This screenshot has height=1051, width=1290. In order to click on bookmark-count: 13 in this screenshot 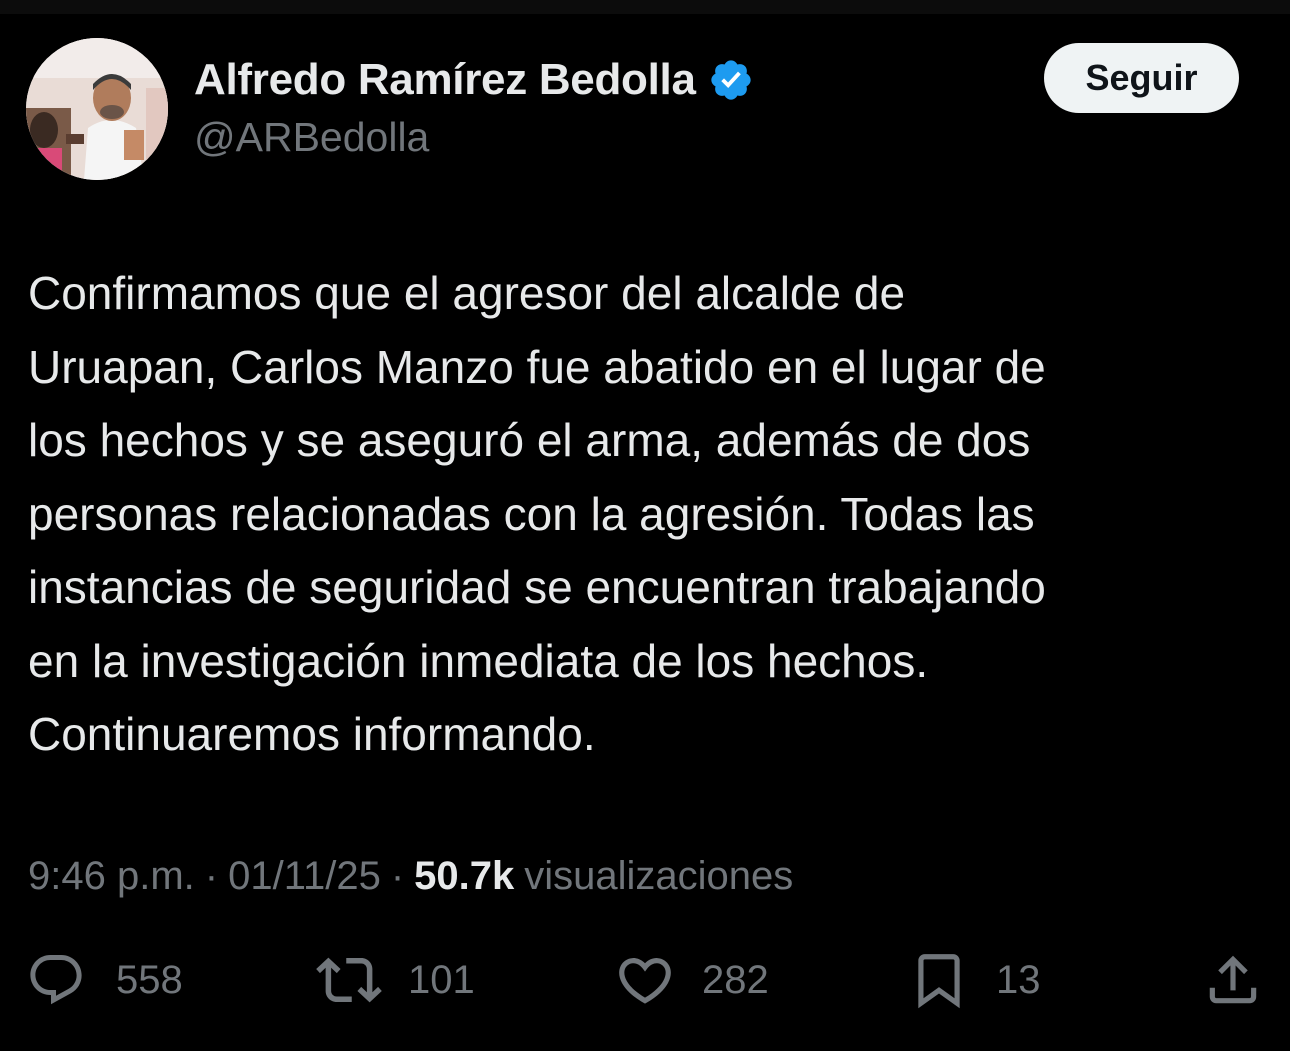, I will do `click(1018, 979)`.